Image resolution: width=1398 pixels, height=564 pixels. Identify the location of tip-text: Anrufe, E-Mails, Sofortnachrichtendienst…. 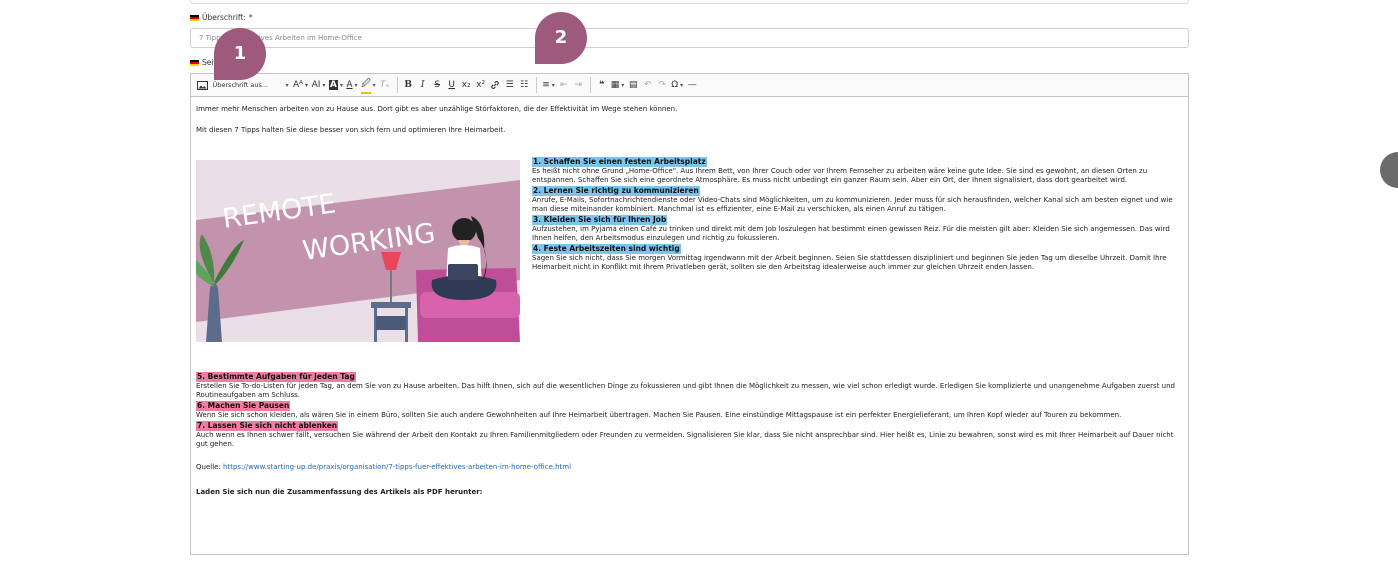
(852, 204).